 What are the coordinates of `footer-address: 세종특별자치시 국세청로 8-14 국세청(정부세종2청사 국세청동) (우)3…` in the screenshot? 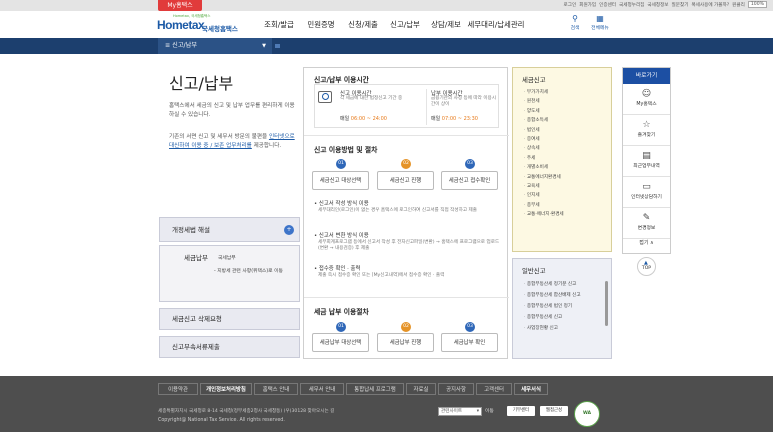 It's located at (246, 411).